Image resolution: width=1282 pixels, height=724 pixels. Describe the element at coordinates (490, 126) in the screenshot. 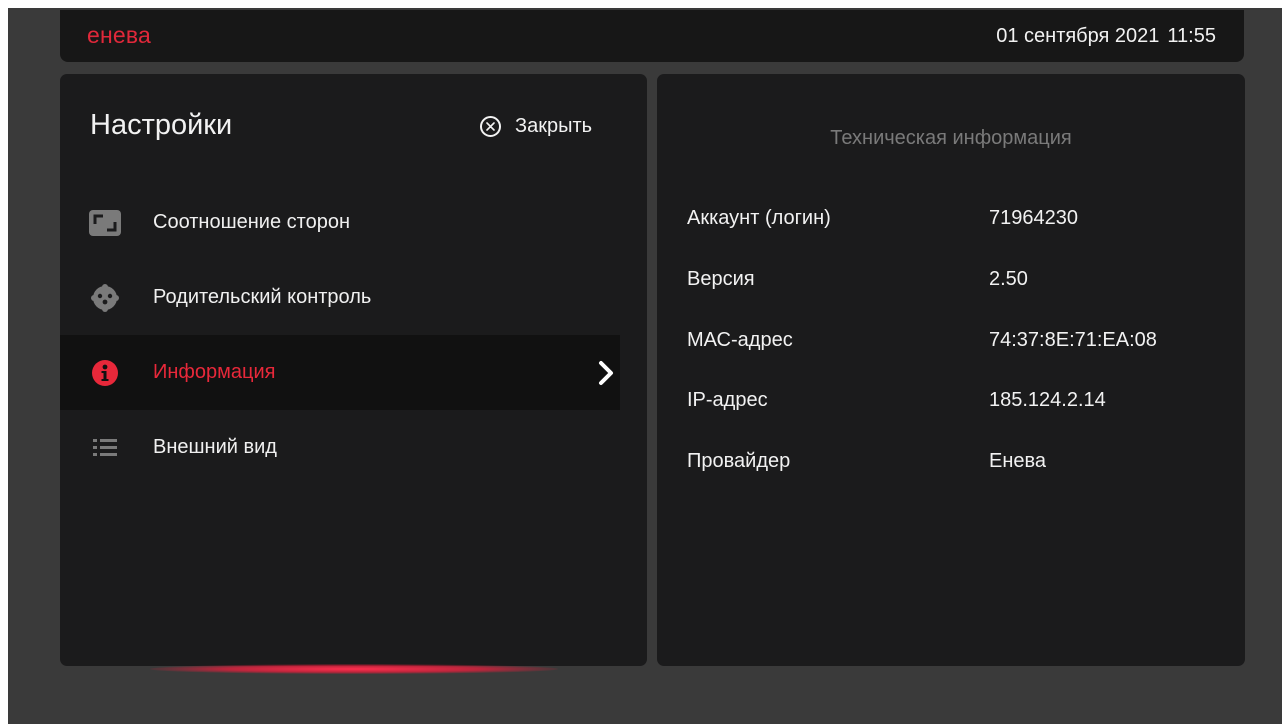

I see `close-icon` at that location.